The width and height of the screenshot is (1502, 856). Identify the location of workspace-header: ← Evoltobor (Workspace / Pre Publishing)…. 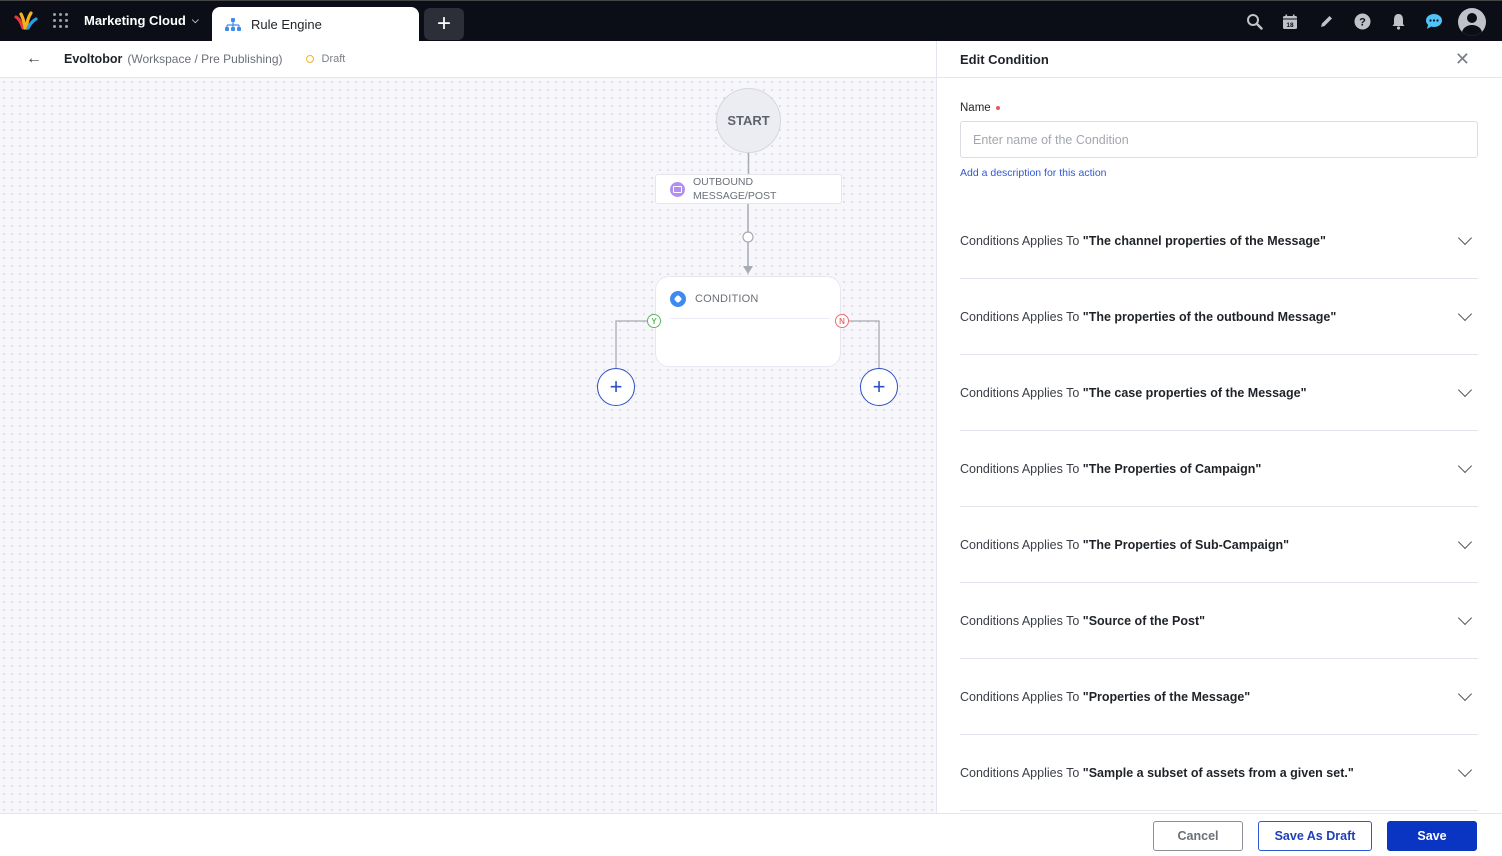
(468, 59).